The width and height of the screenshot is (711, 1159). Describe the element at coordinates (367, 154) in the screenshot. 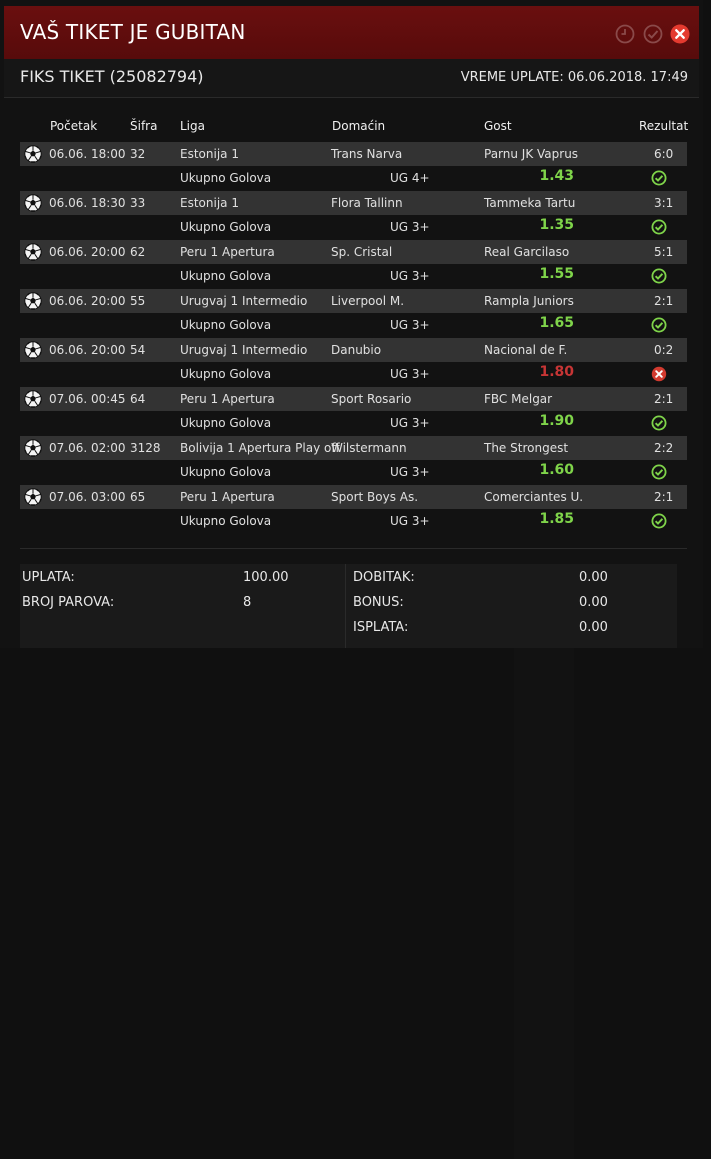

I see `match-home: Trans Narva` at that location.